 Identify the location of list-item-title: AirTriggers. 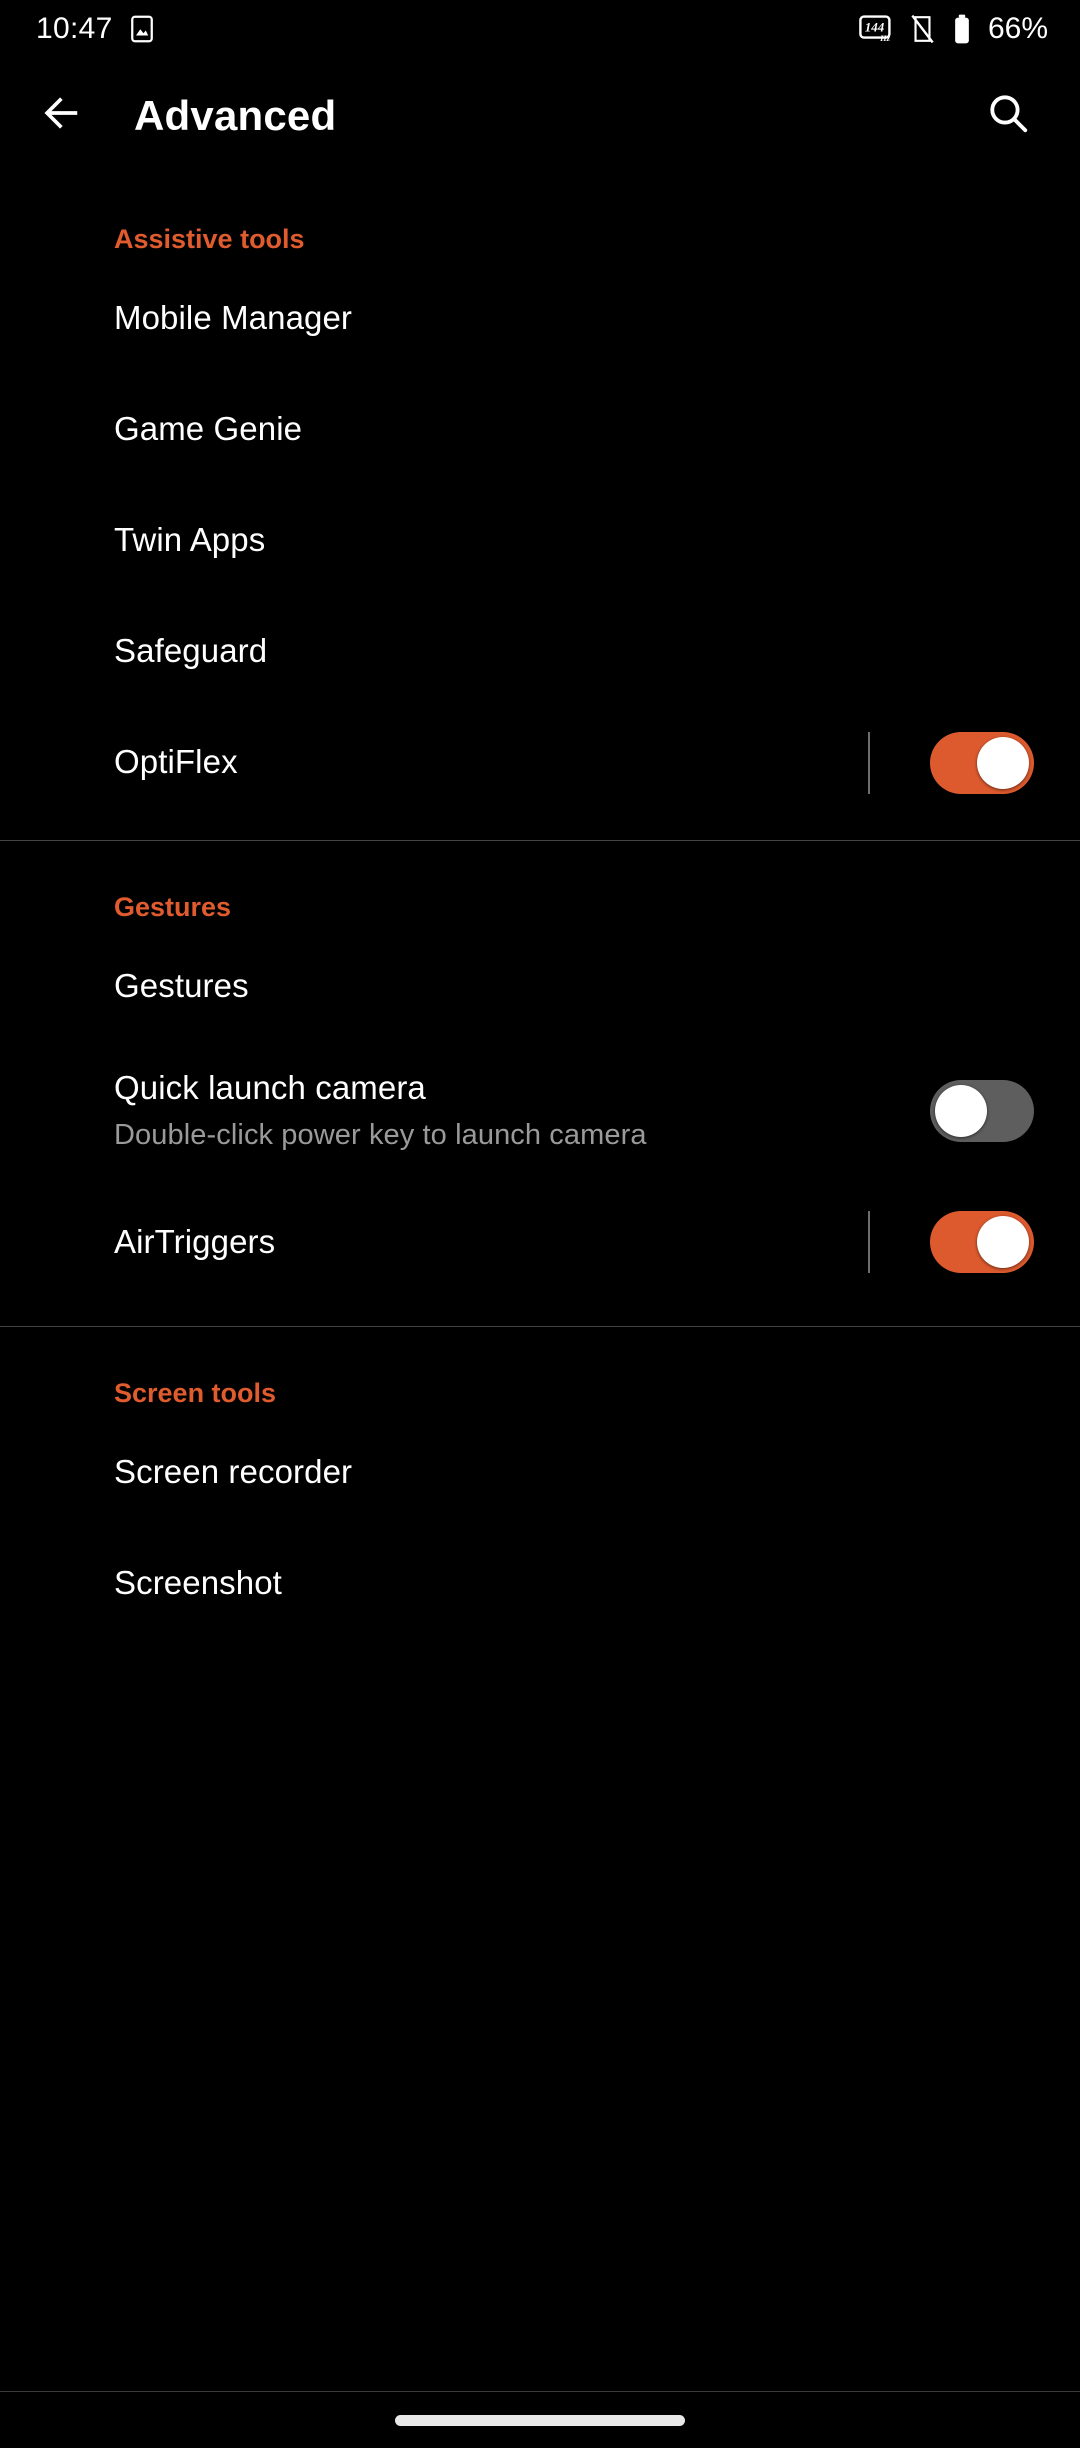
(195, 1241).